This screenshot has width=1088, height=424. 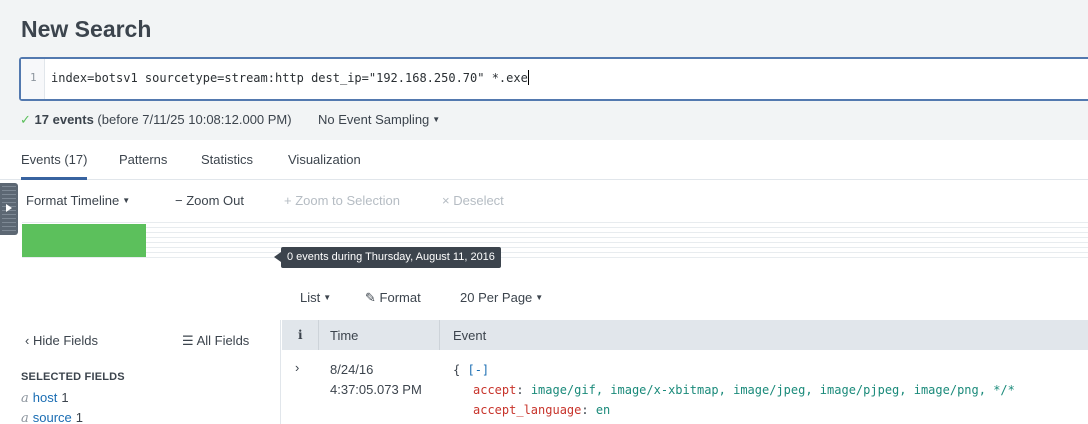 I want to click on sampling-label: No Event Sampling, so click(x=374, y=119).